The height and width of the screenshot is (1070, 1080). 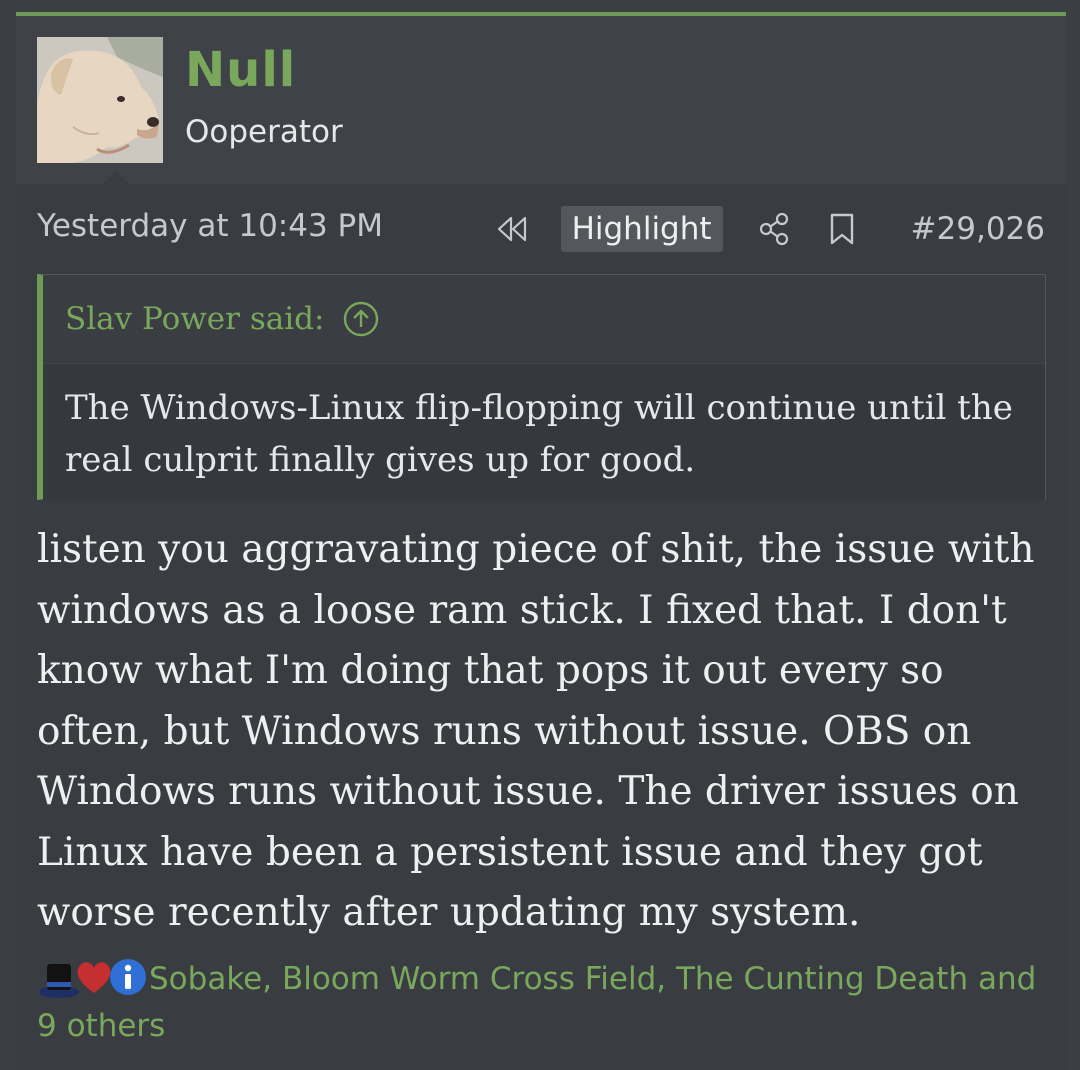 What do you see at coordinates (264, 132) in the screenshot?
I see `user-title: Ooperator` at bounding box center [264, 132].